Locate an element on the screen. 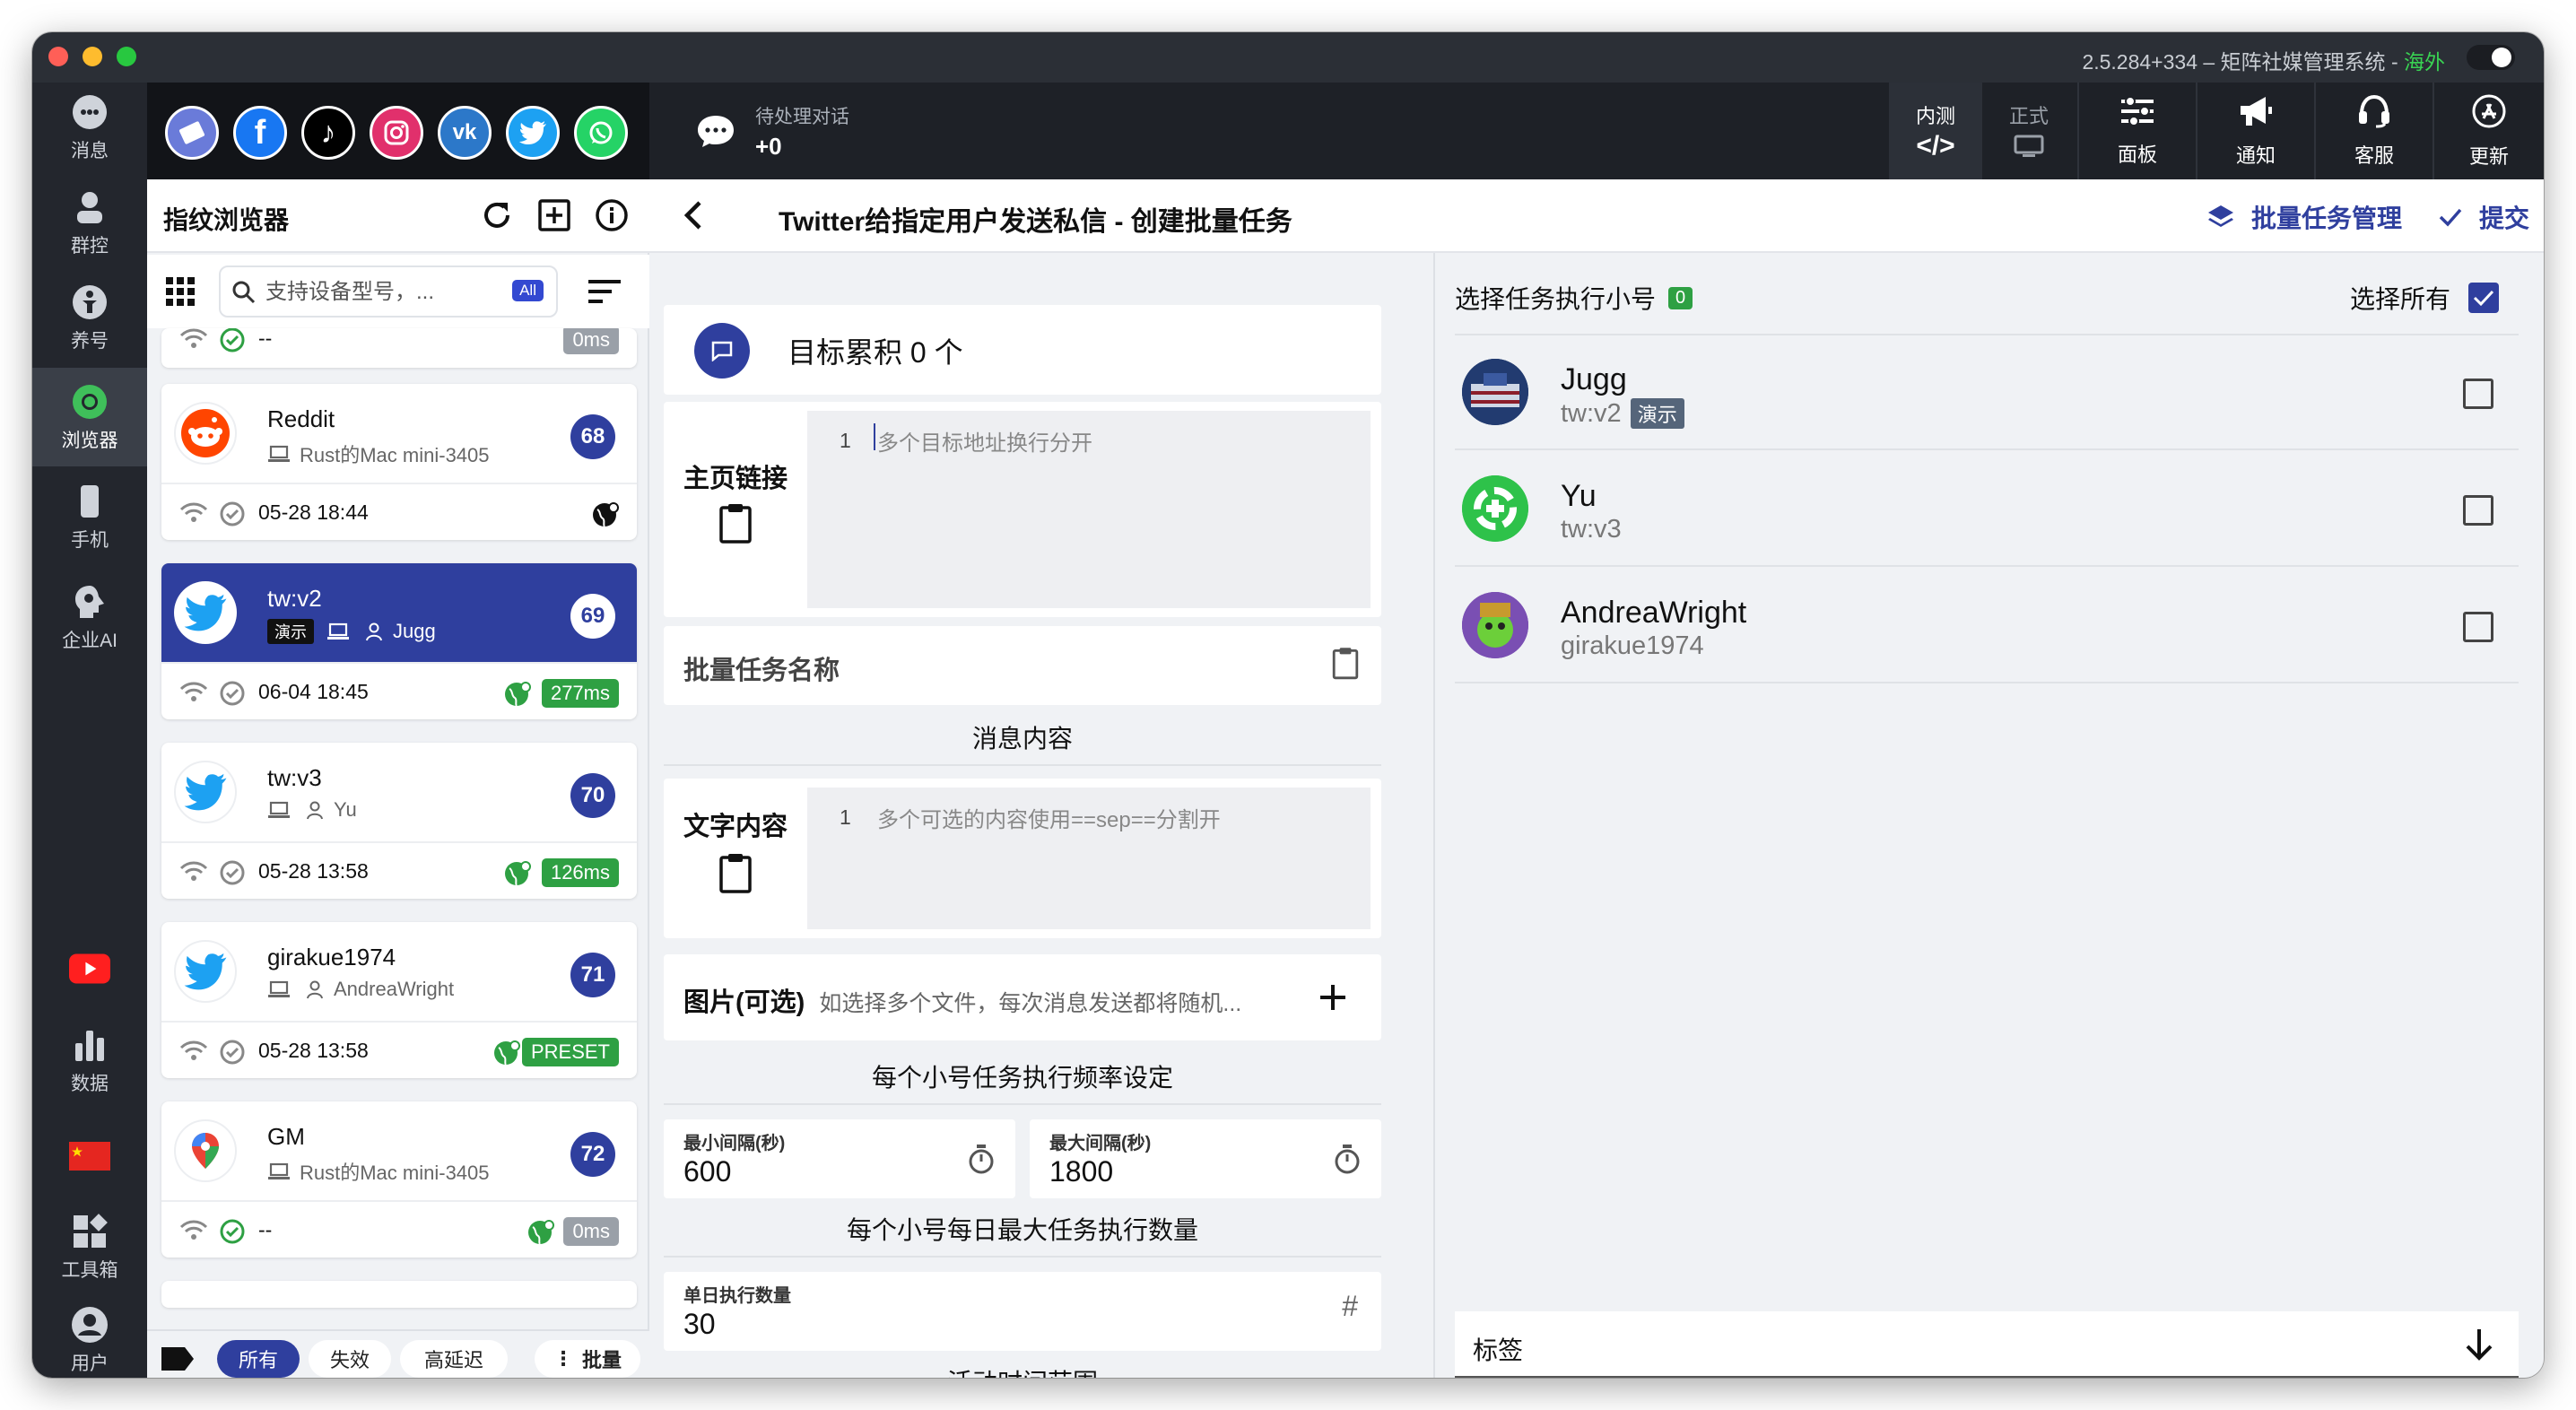  browser-card-selected: tw:v2 演示 Jugg 69 06-04 18:45 277ms is located at coordinates (399, 641).